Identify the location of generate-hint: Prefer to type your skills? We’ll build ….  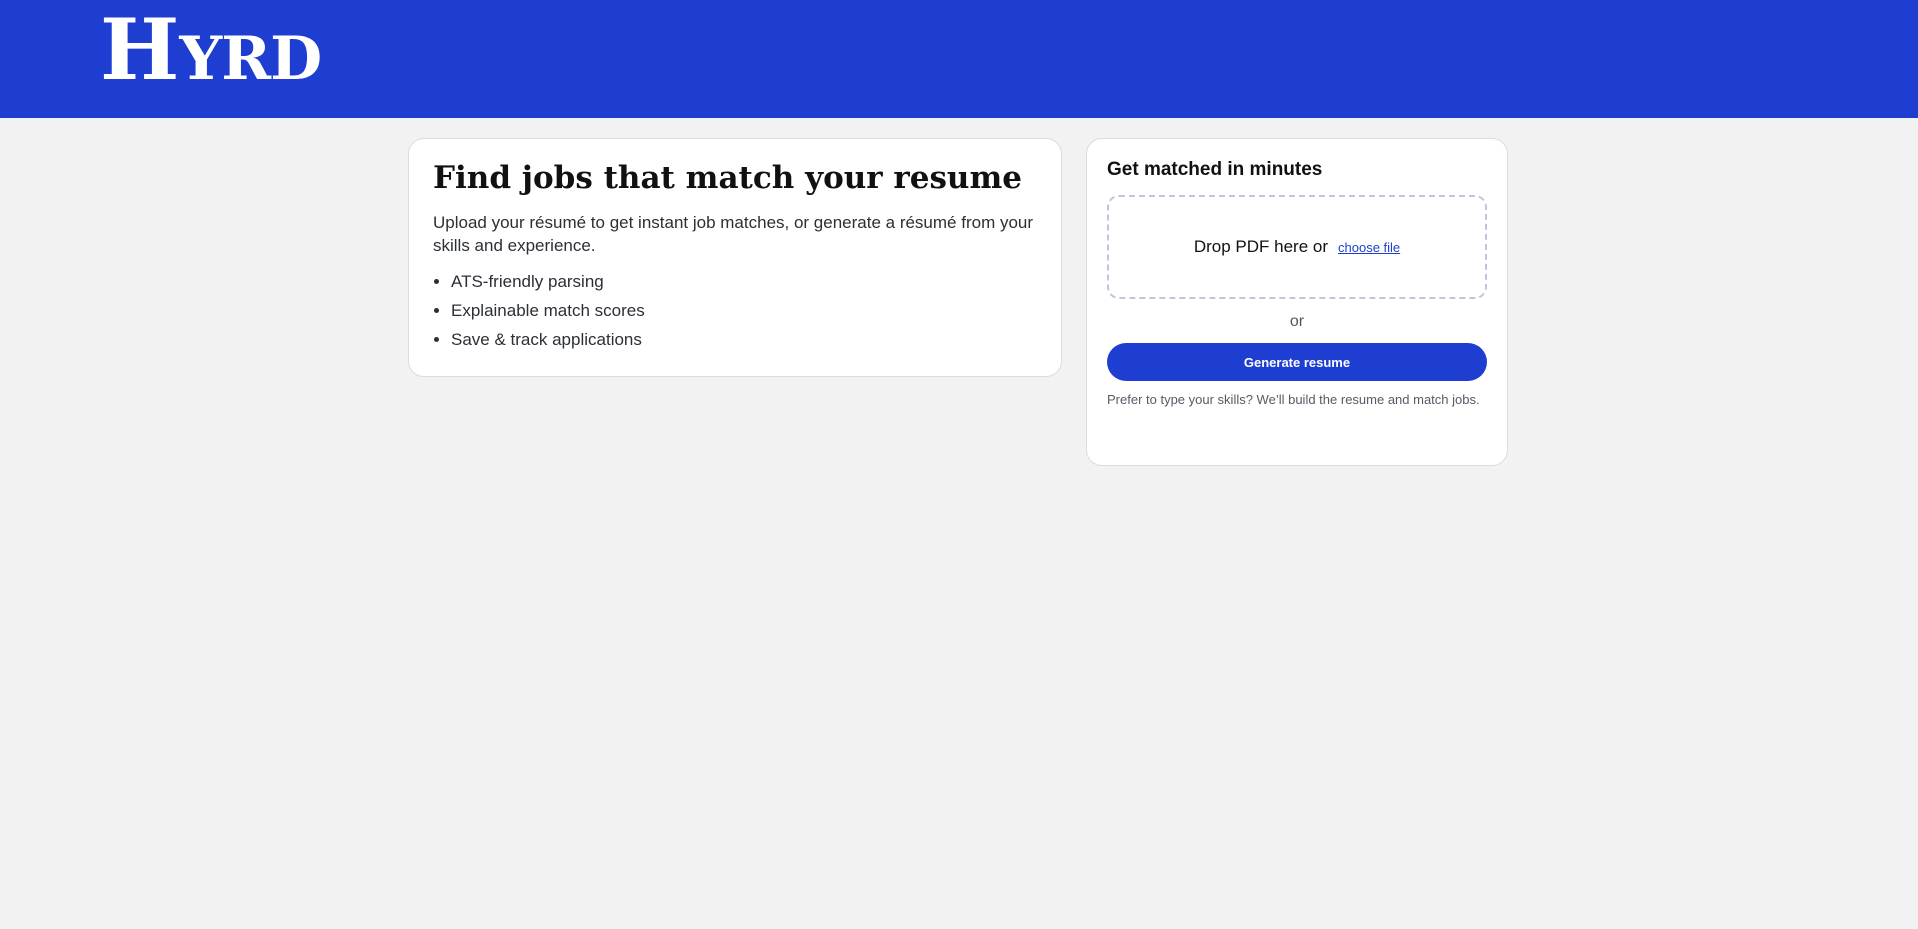
(1293, 399).